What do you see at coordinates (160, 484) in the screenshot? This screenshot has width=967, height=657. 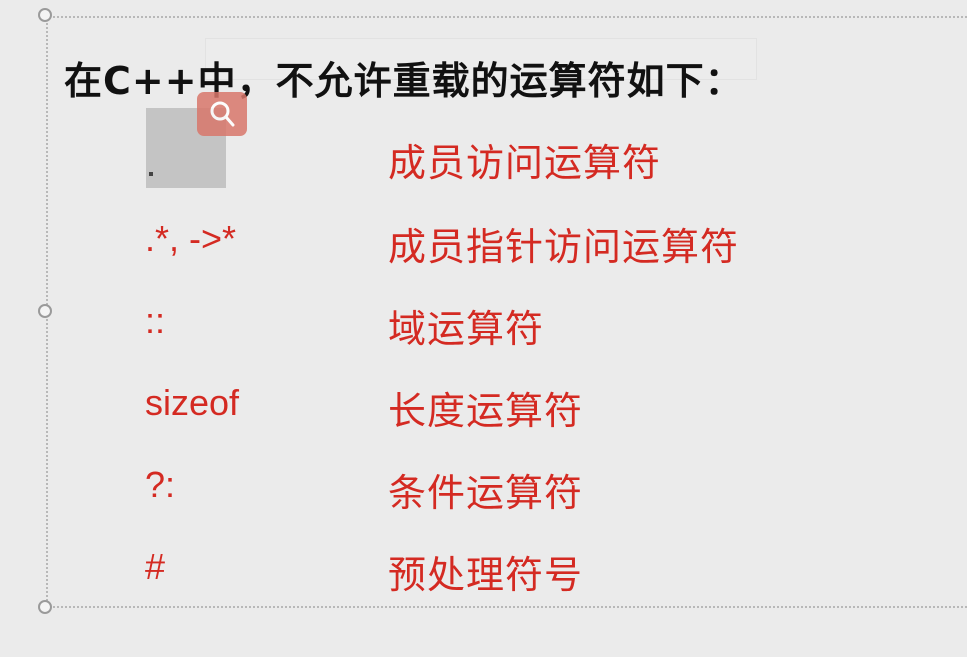 I see `operator-symbol: ?:` at bounding box center [160, 484].